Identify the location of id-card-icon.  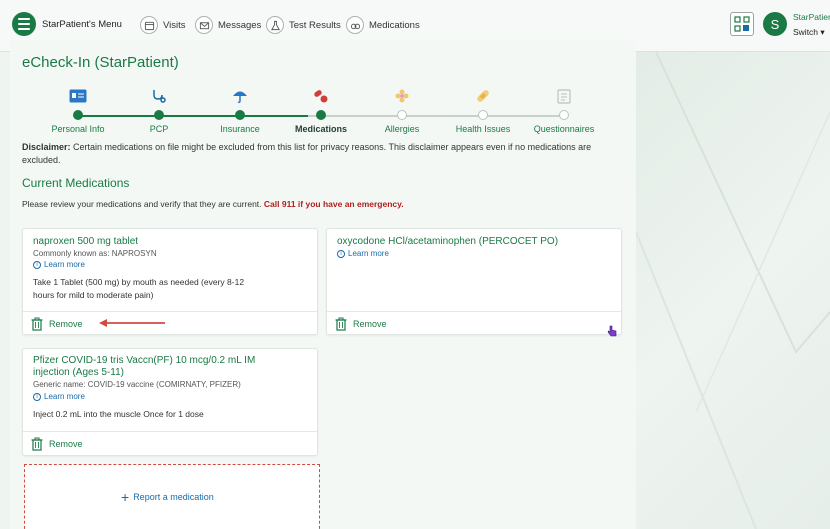
(78, 96).